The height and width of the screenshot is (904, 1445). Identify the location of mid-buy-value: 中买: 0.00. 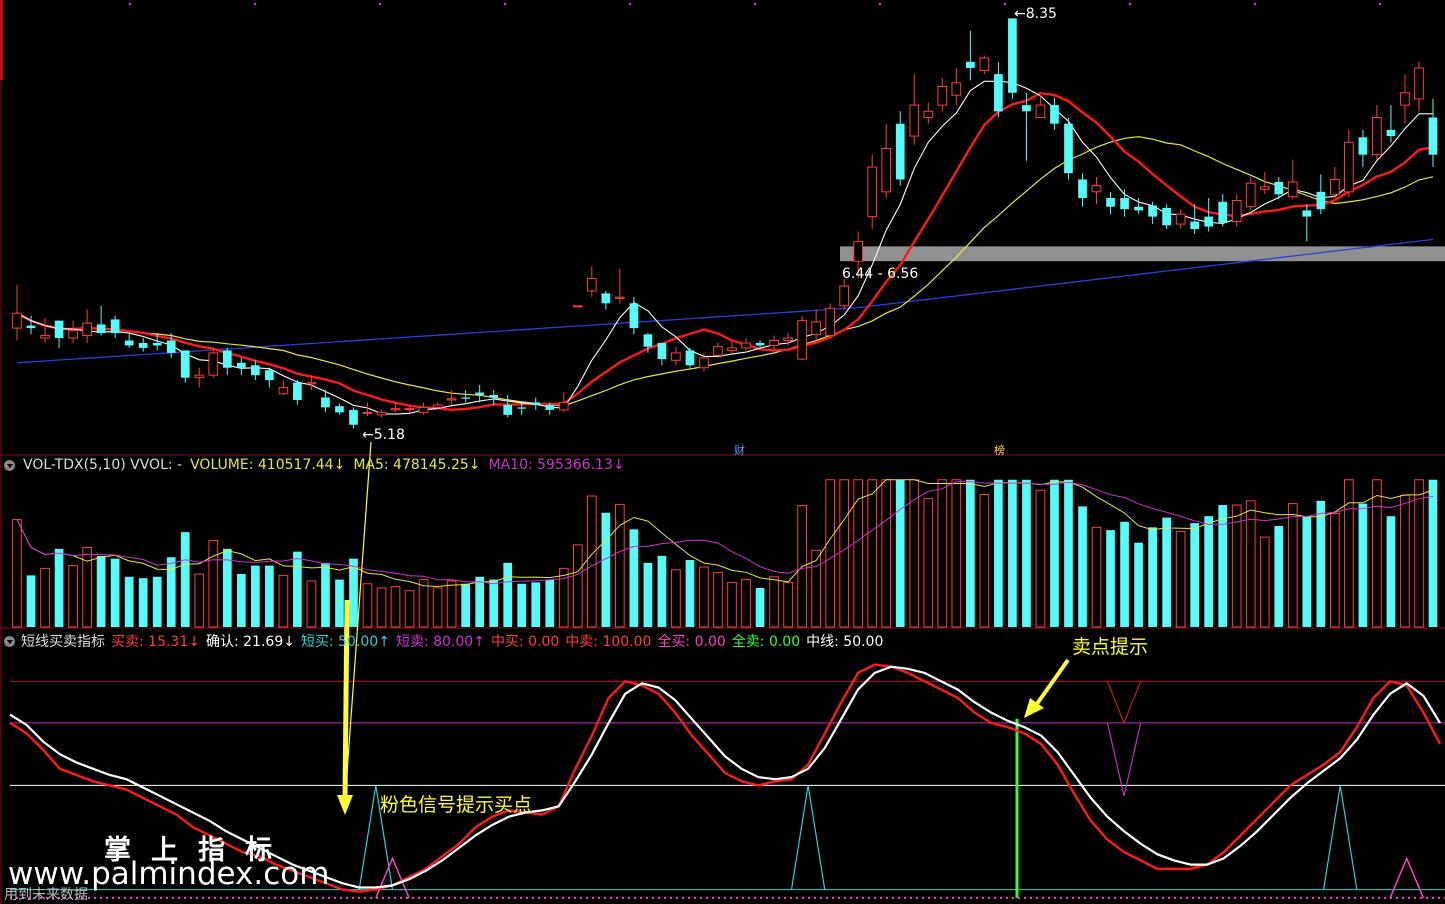
(525, 642).